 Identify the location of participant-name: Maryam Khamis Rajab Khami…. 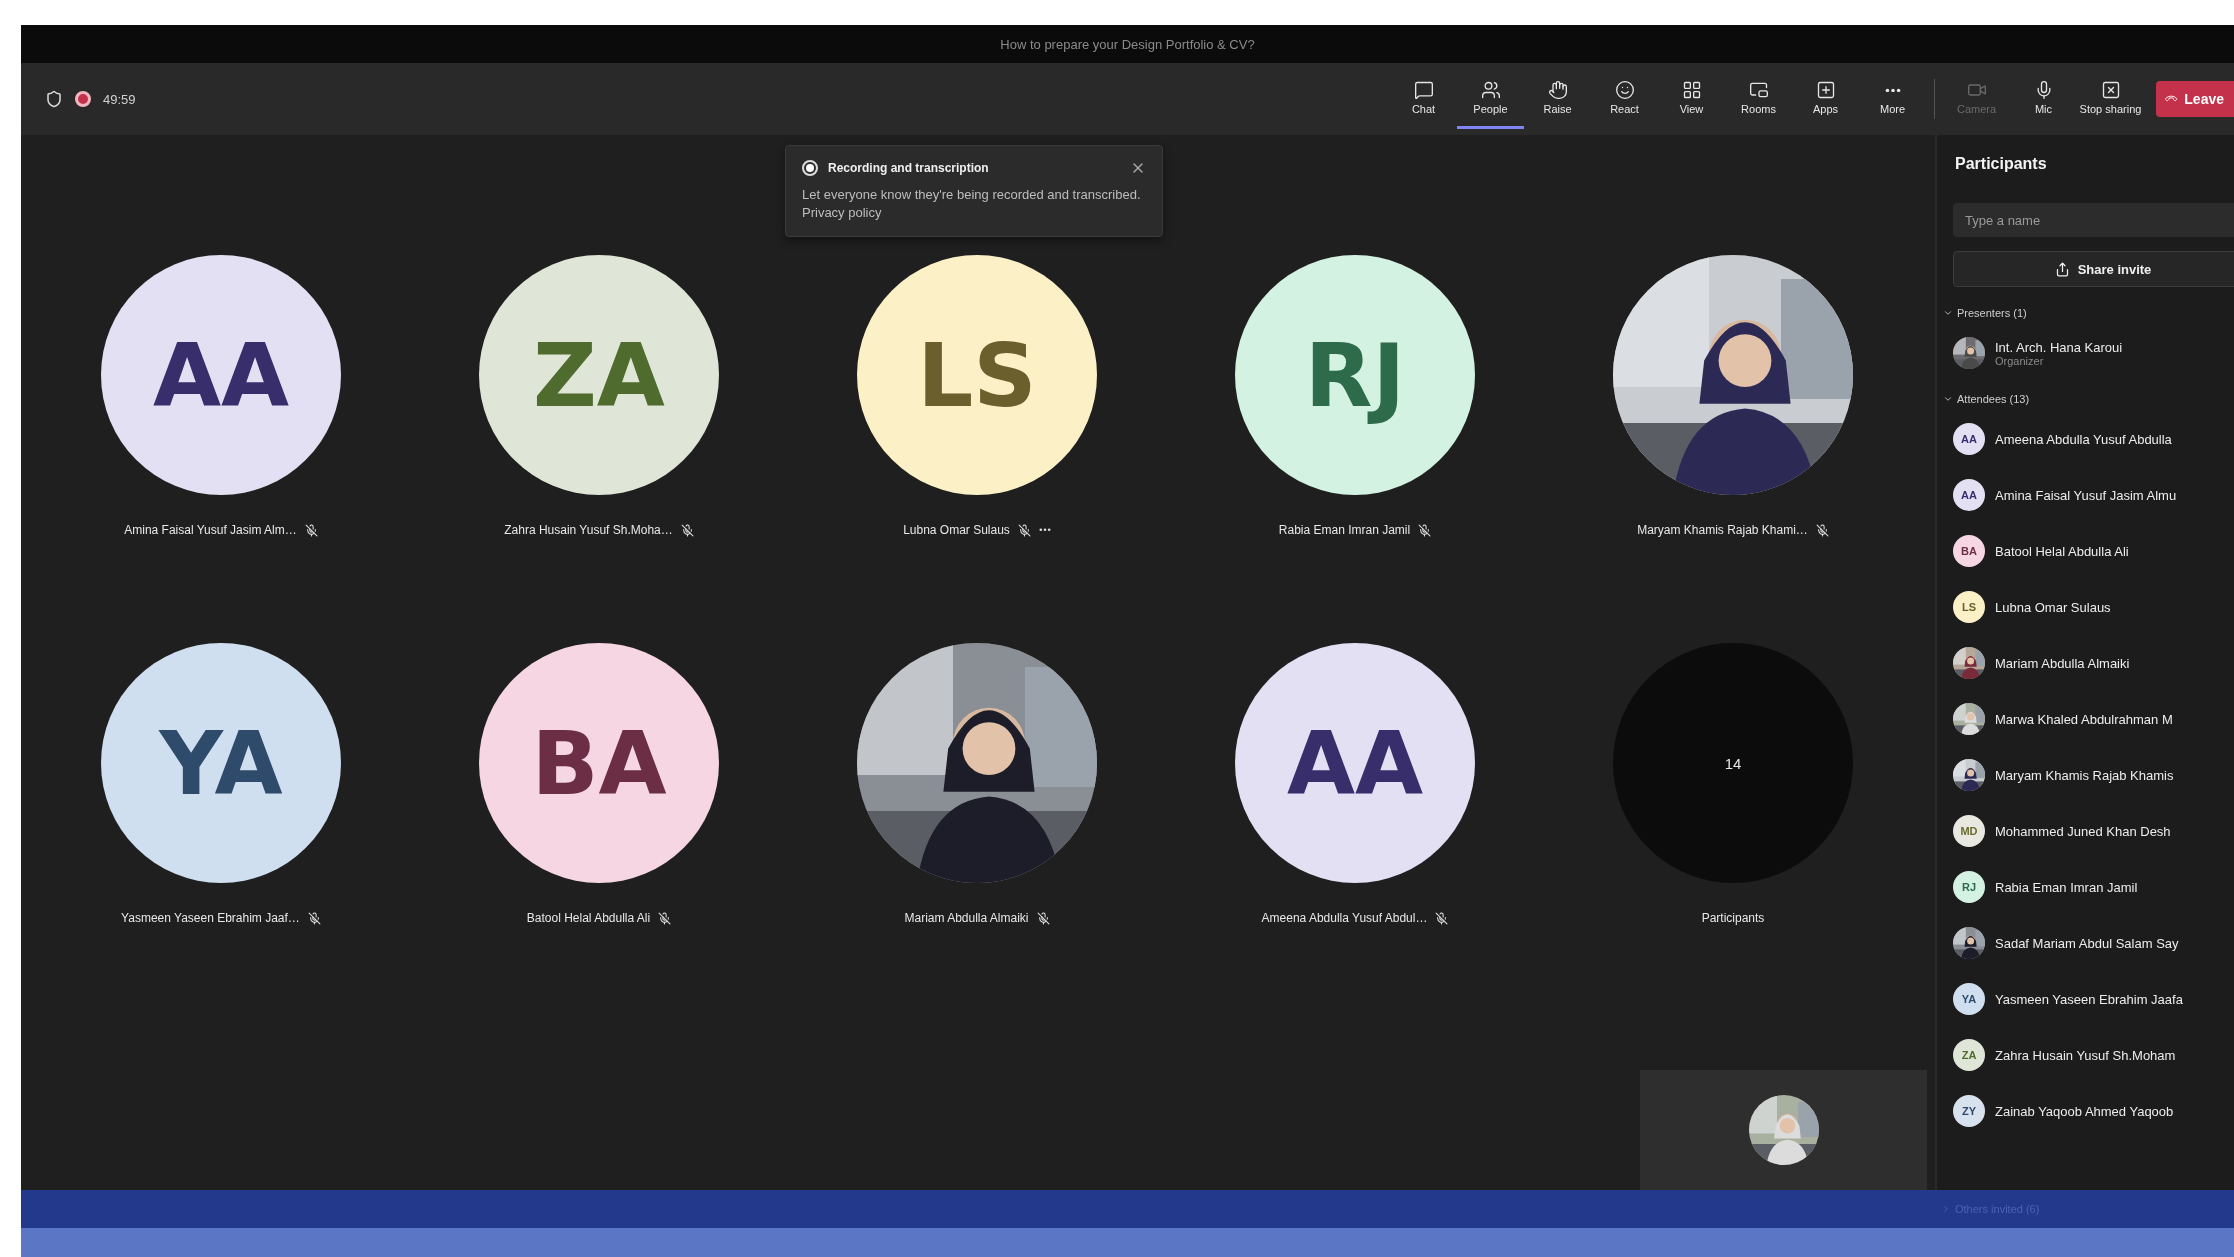
(1722, 530).